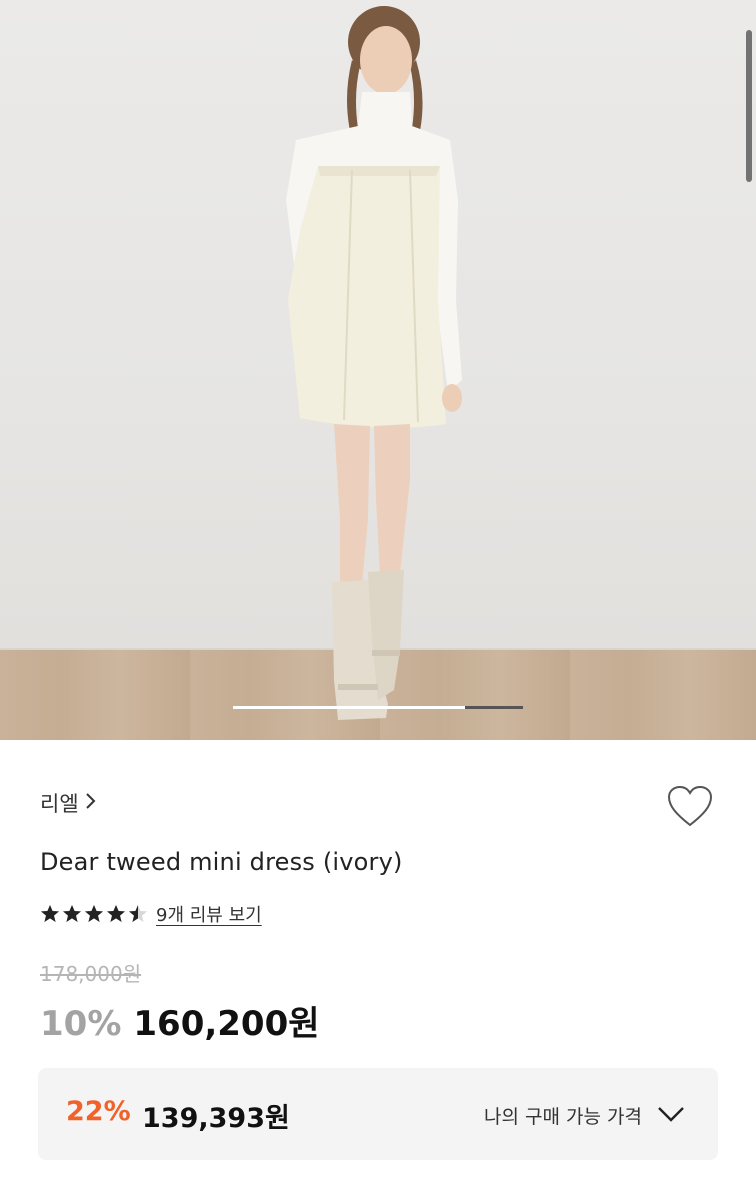  What do you see at coordinates (374, 363) in the screenshot?
I see `model-figure` at bounding box center [374, 363].